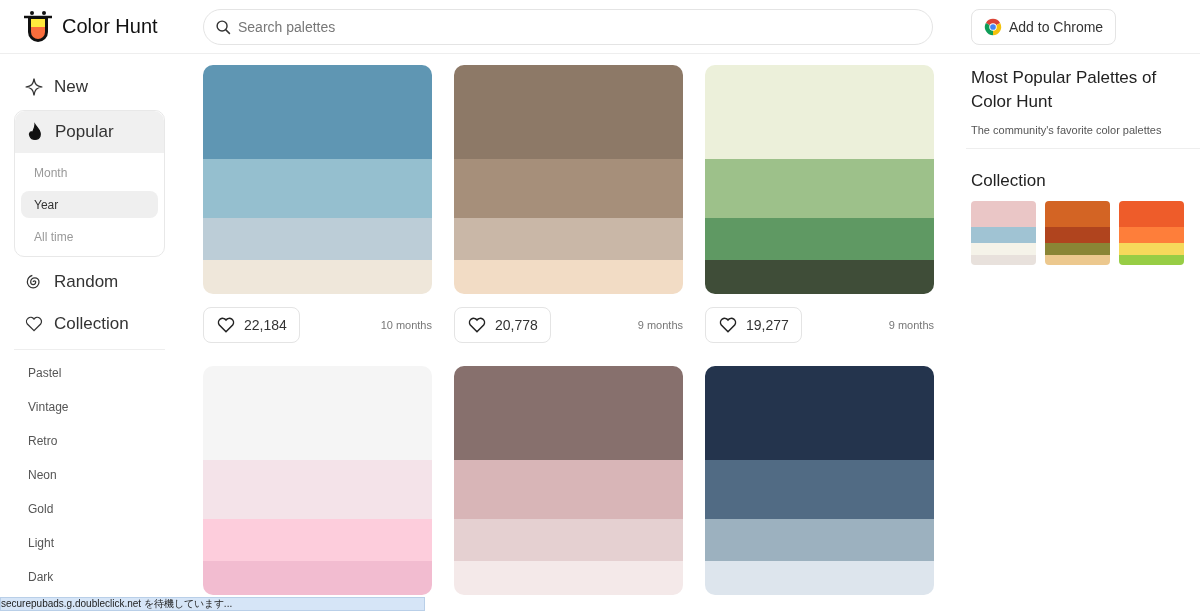 The height and width of the screenshot is (611, 1200). What do you see at coordinates (89, 204) in the screenshot?
I see `nav-subitem: Year` at bounding box center [89, 204].